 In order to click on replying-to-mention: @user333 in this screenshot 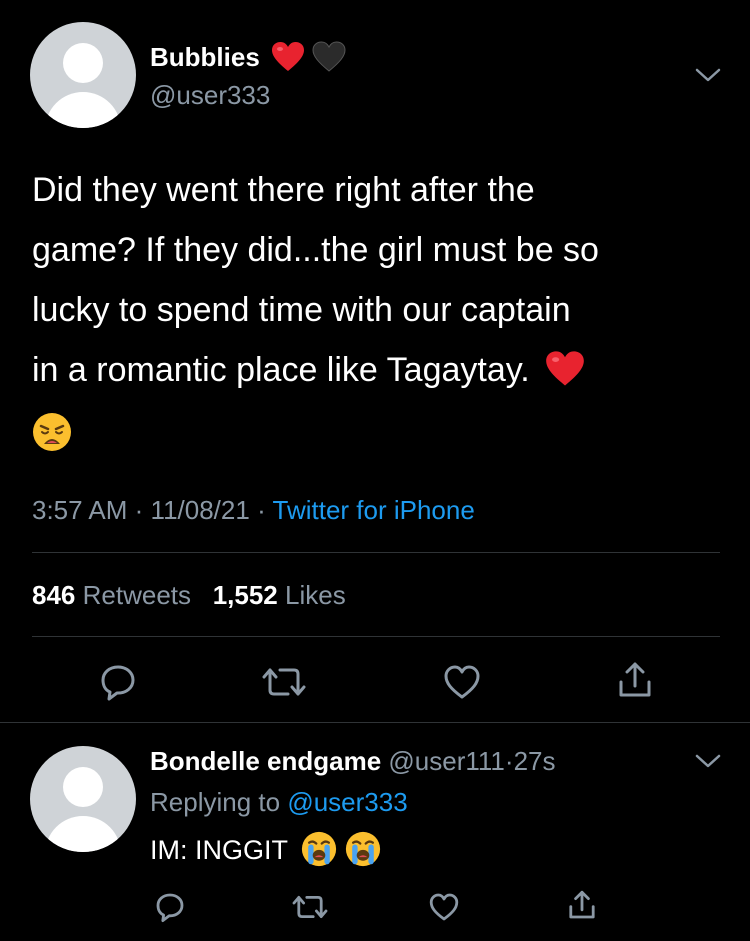, I will do `click(347, 802)`.